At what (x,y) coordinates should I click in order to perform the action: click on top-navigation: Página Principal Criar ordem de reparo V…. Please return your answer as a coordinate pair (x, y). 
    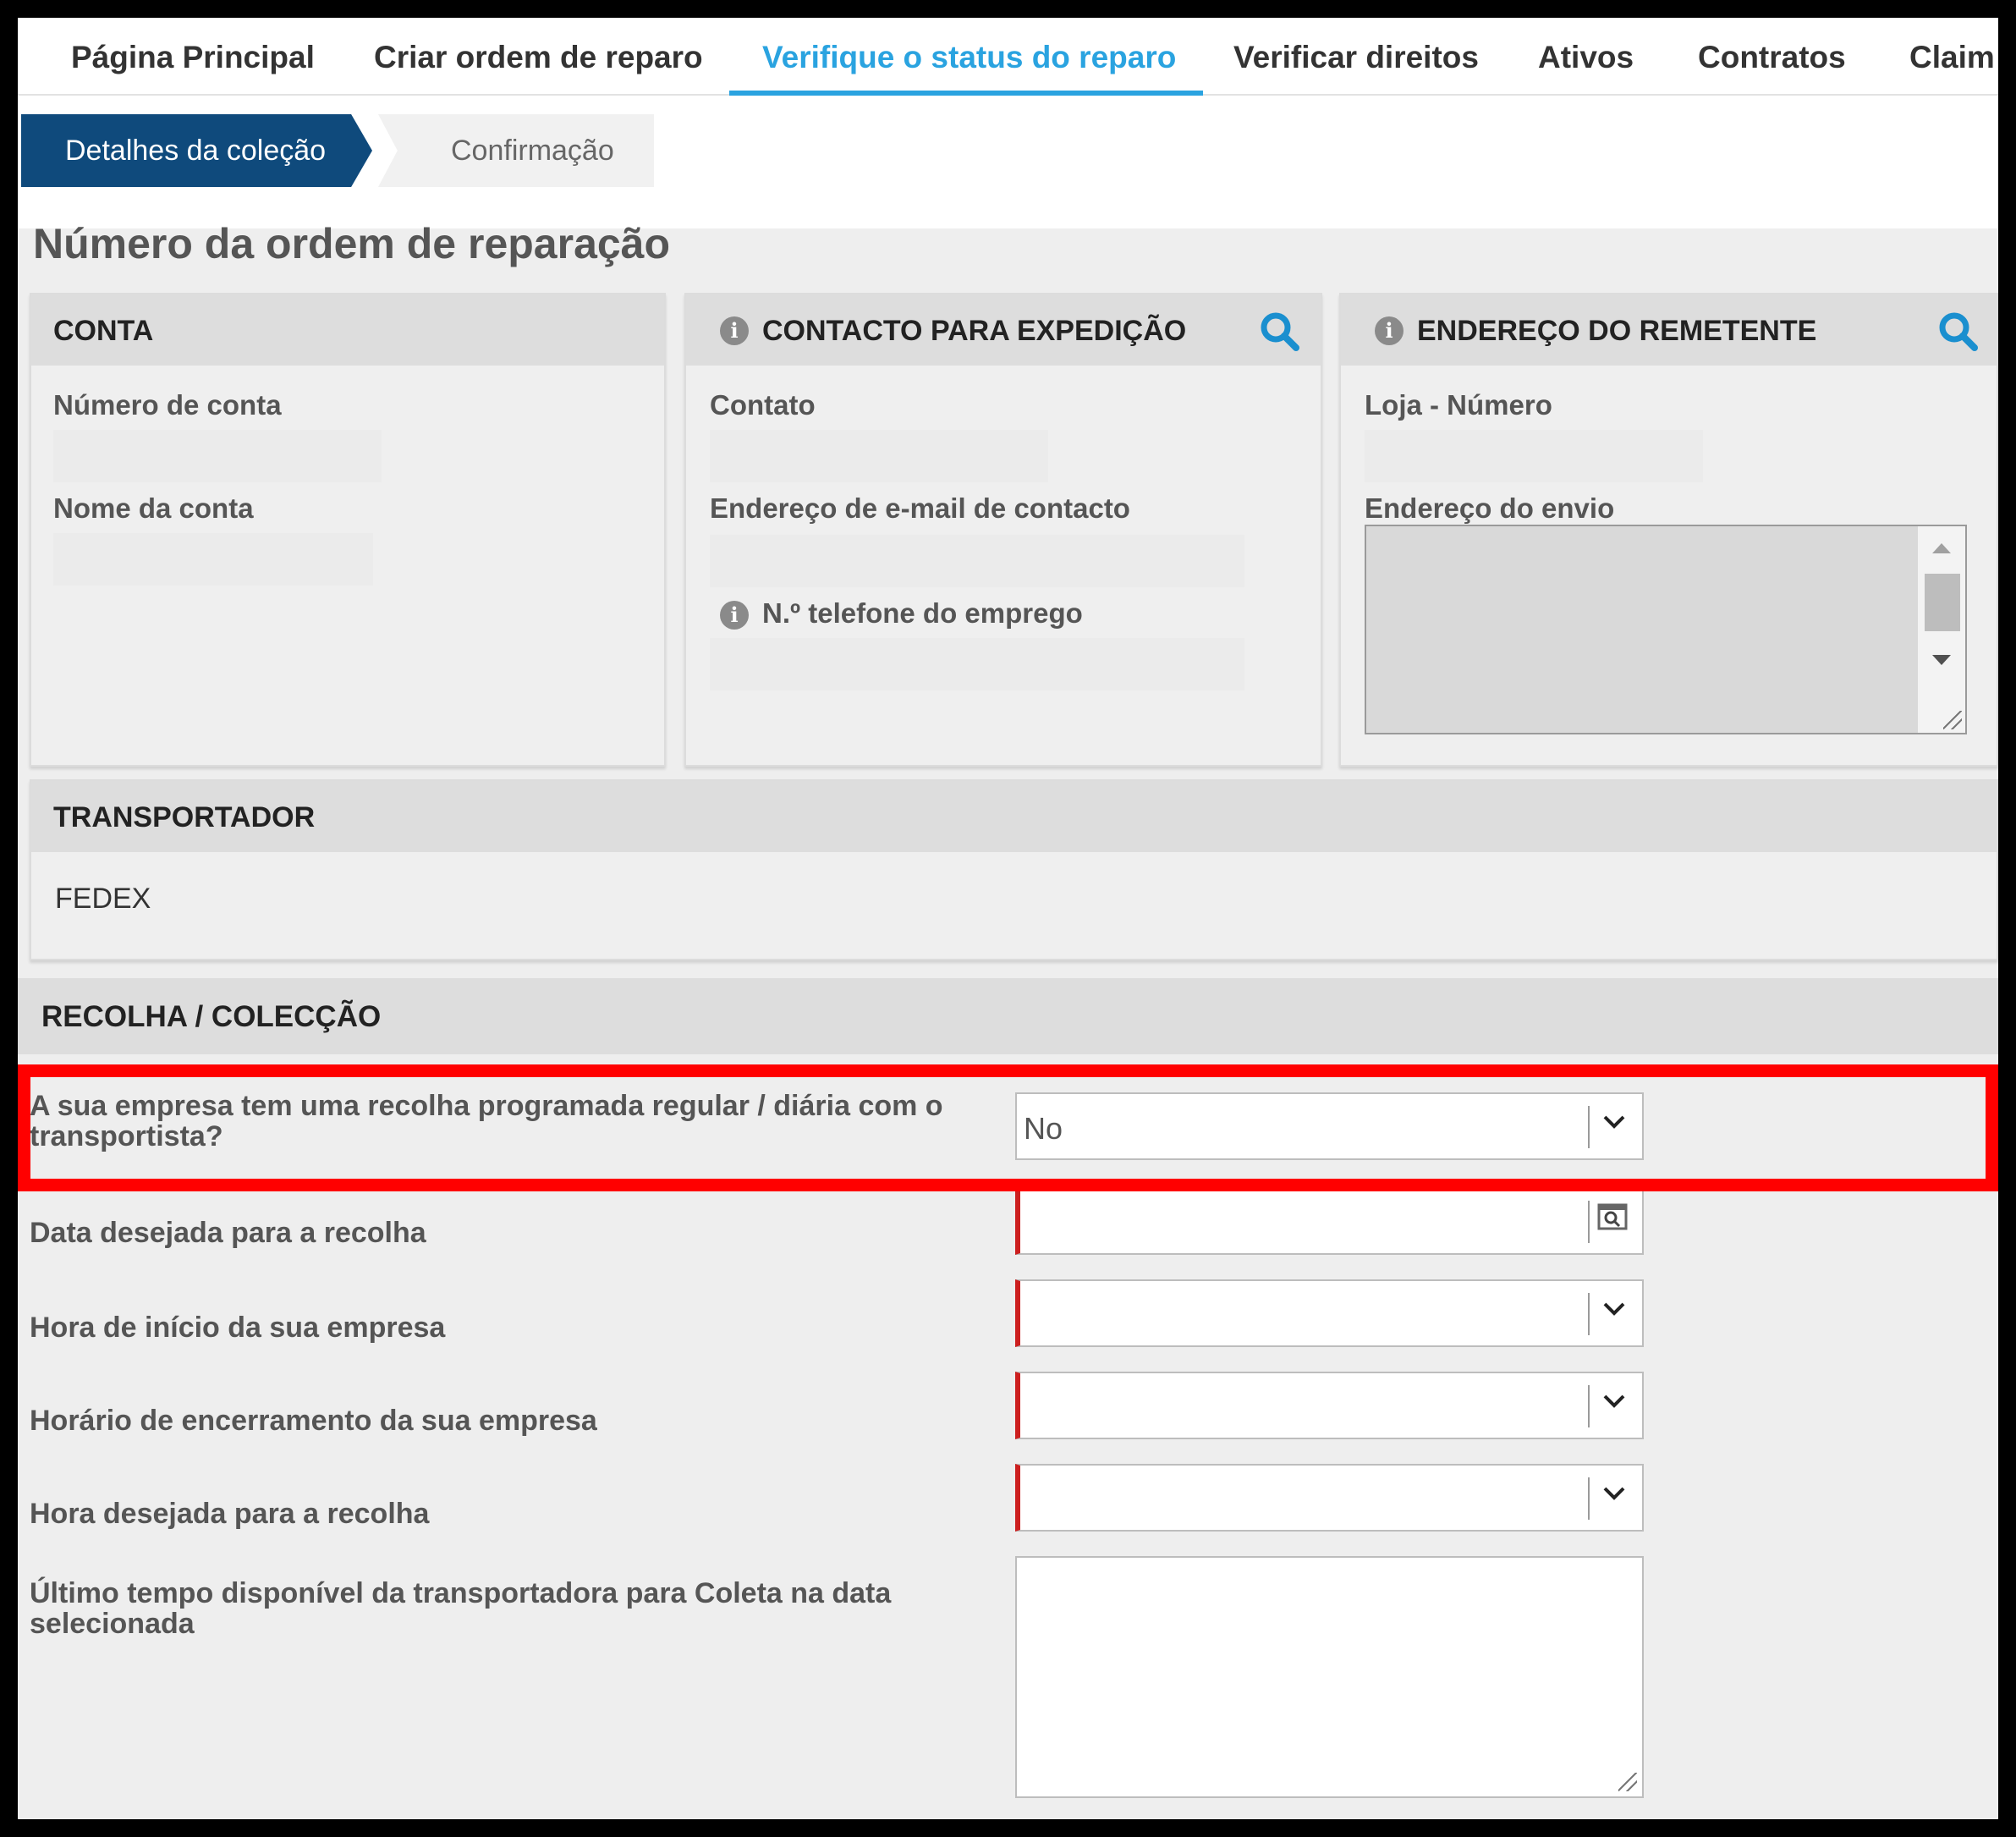
    Looking at the image, I should click on (1008, 57).